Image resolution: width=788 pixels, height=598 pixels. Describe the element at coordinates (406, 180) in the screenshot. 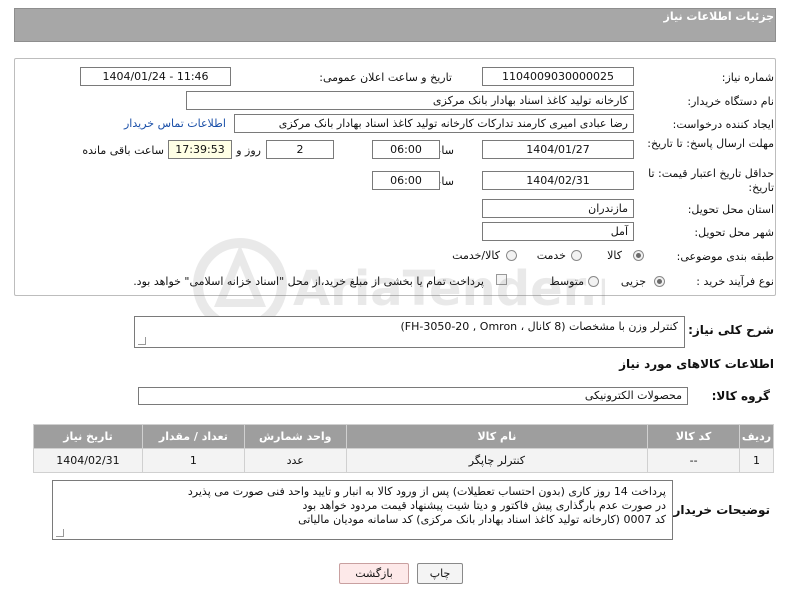

I see `price-validity-time-field: 06:00` at that location.